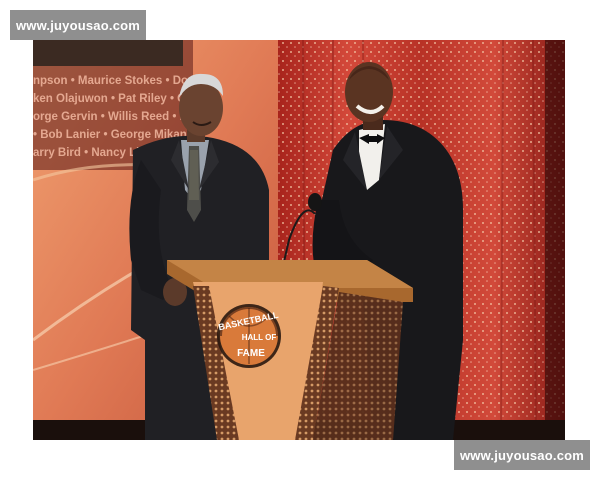  What do you see at coordinates (251, 353) in the screenshot?
I see `logo-line3: FAME` at bounding box center [251, 353].